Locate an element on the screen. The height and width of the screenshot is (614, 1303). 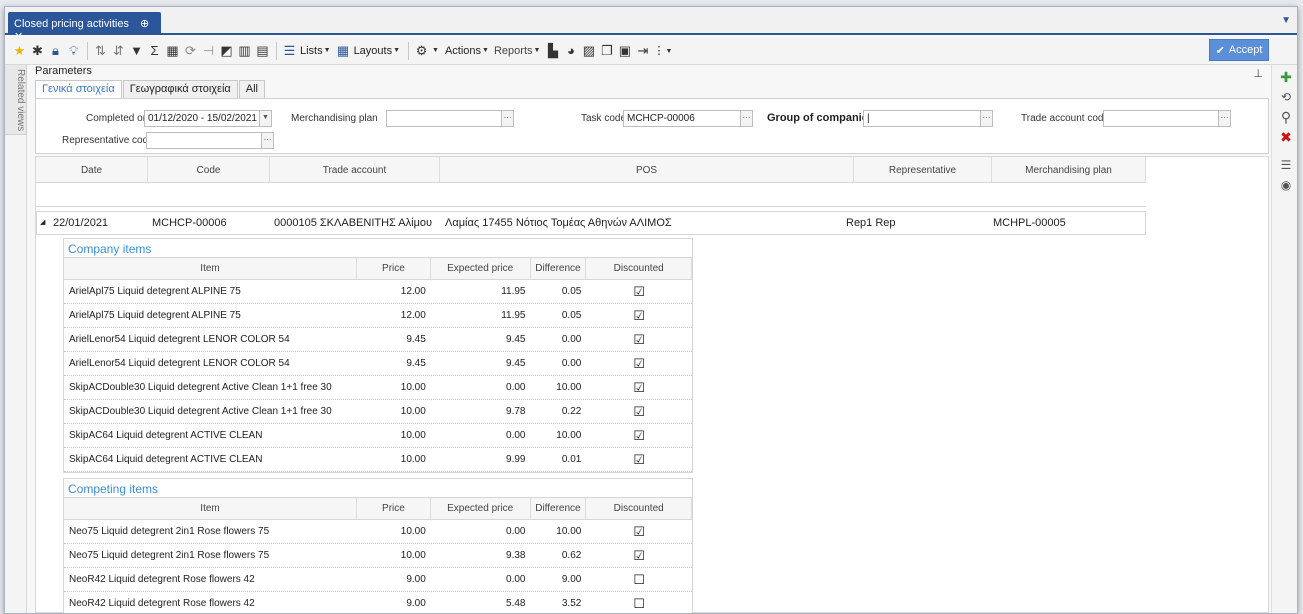
tab-closed-pricing-activities: Closed pricing activities ⊕ ✕ is located at coordinates (84, 27).